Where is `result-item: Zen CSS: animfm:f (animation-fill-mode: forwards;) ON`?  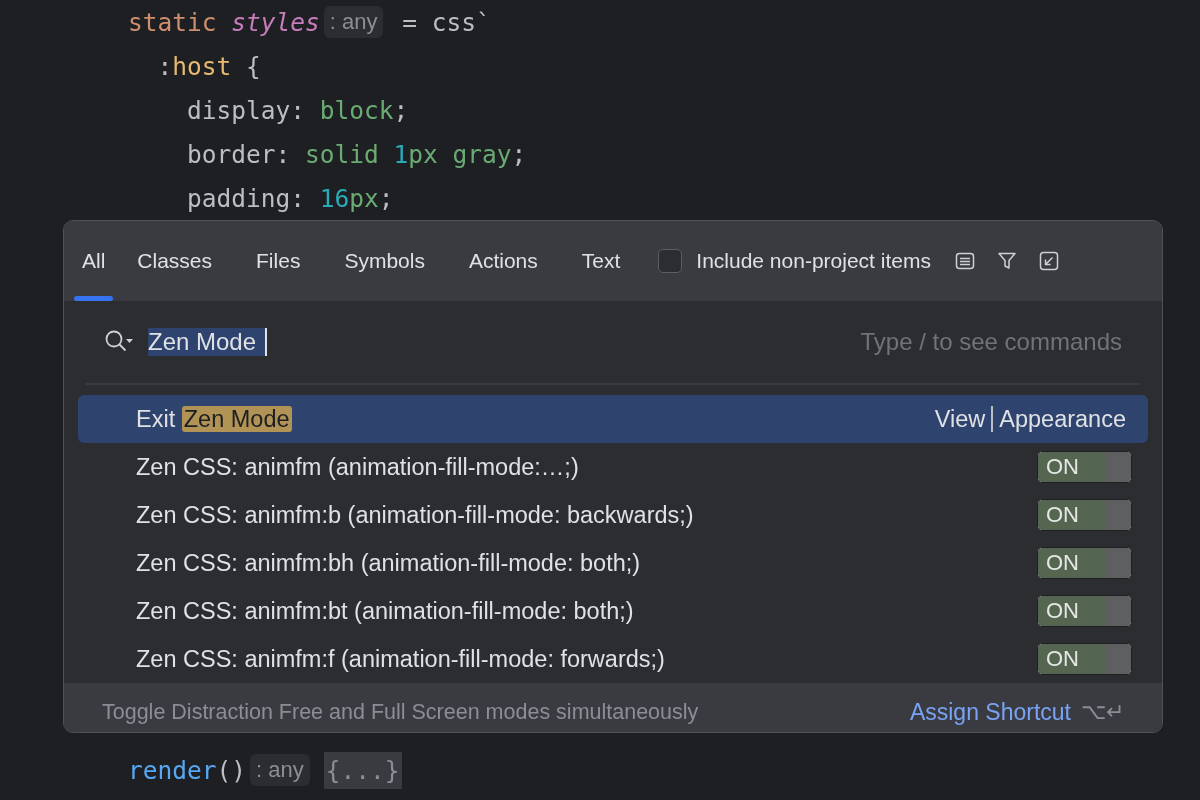
result-item: Zen CSS: animfm:f (animation-fill-mode: forwards;) ON is located at coordinates (613, 659).